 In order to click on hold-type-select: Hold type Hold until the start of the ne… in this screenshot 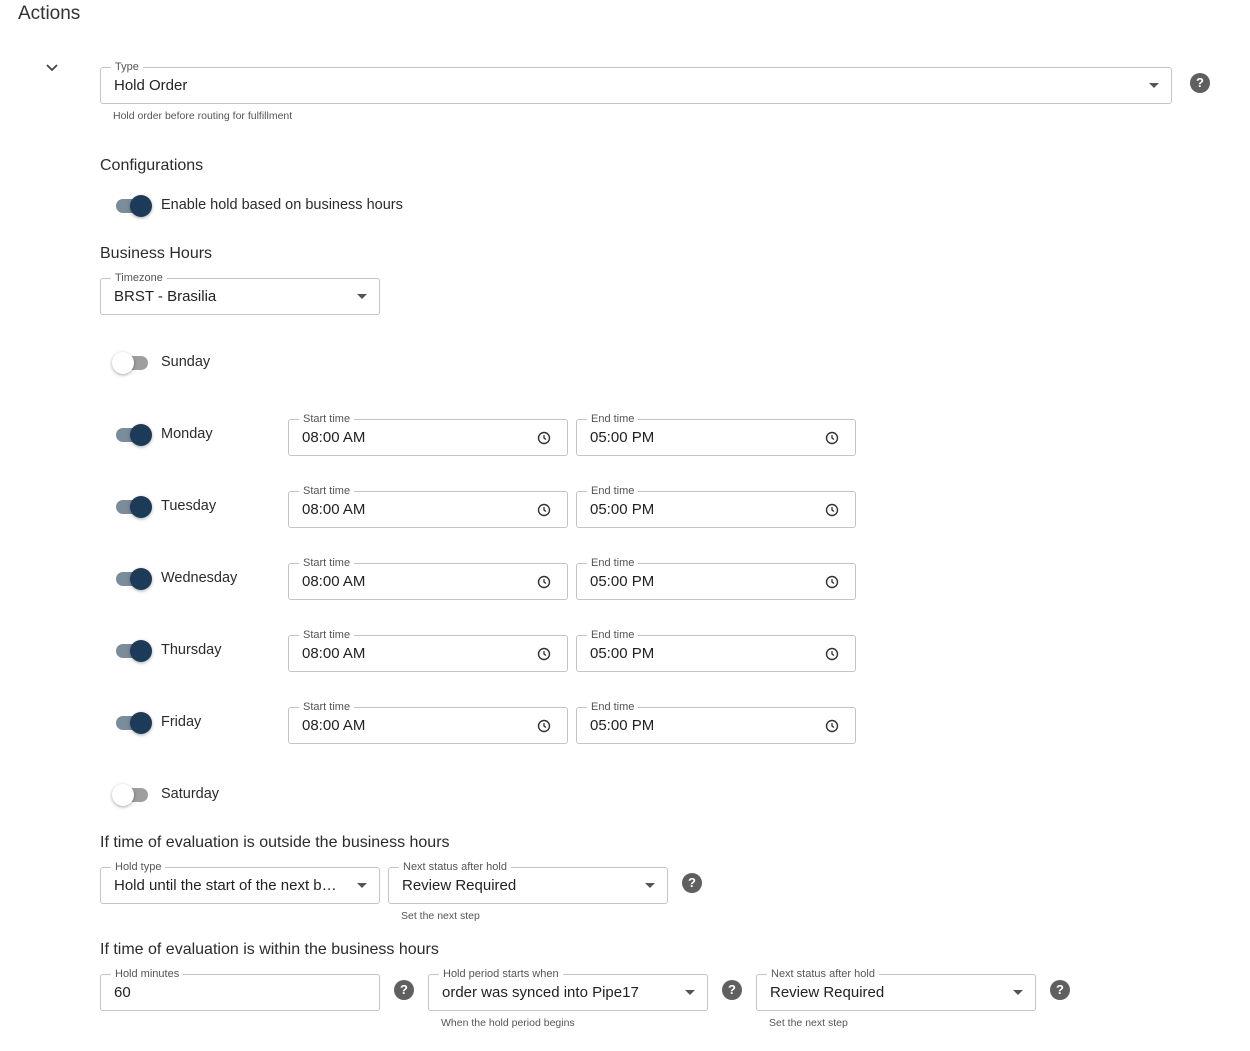, I will do `click(240, 882)`.